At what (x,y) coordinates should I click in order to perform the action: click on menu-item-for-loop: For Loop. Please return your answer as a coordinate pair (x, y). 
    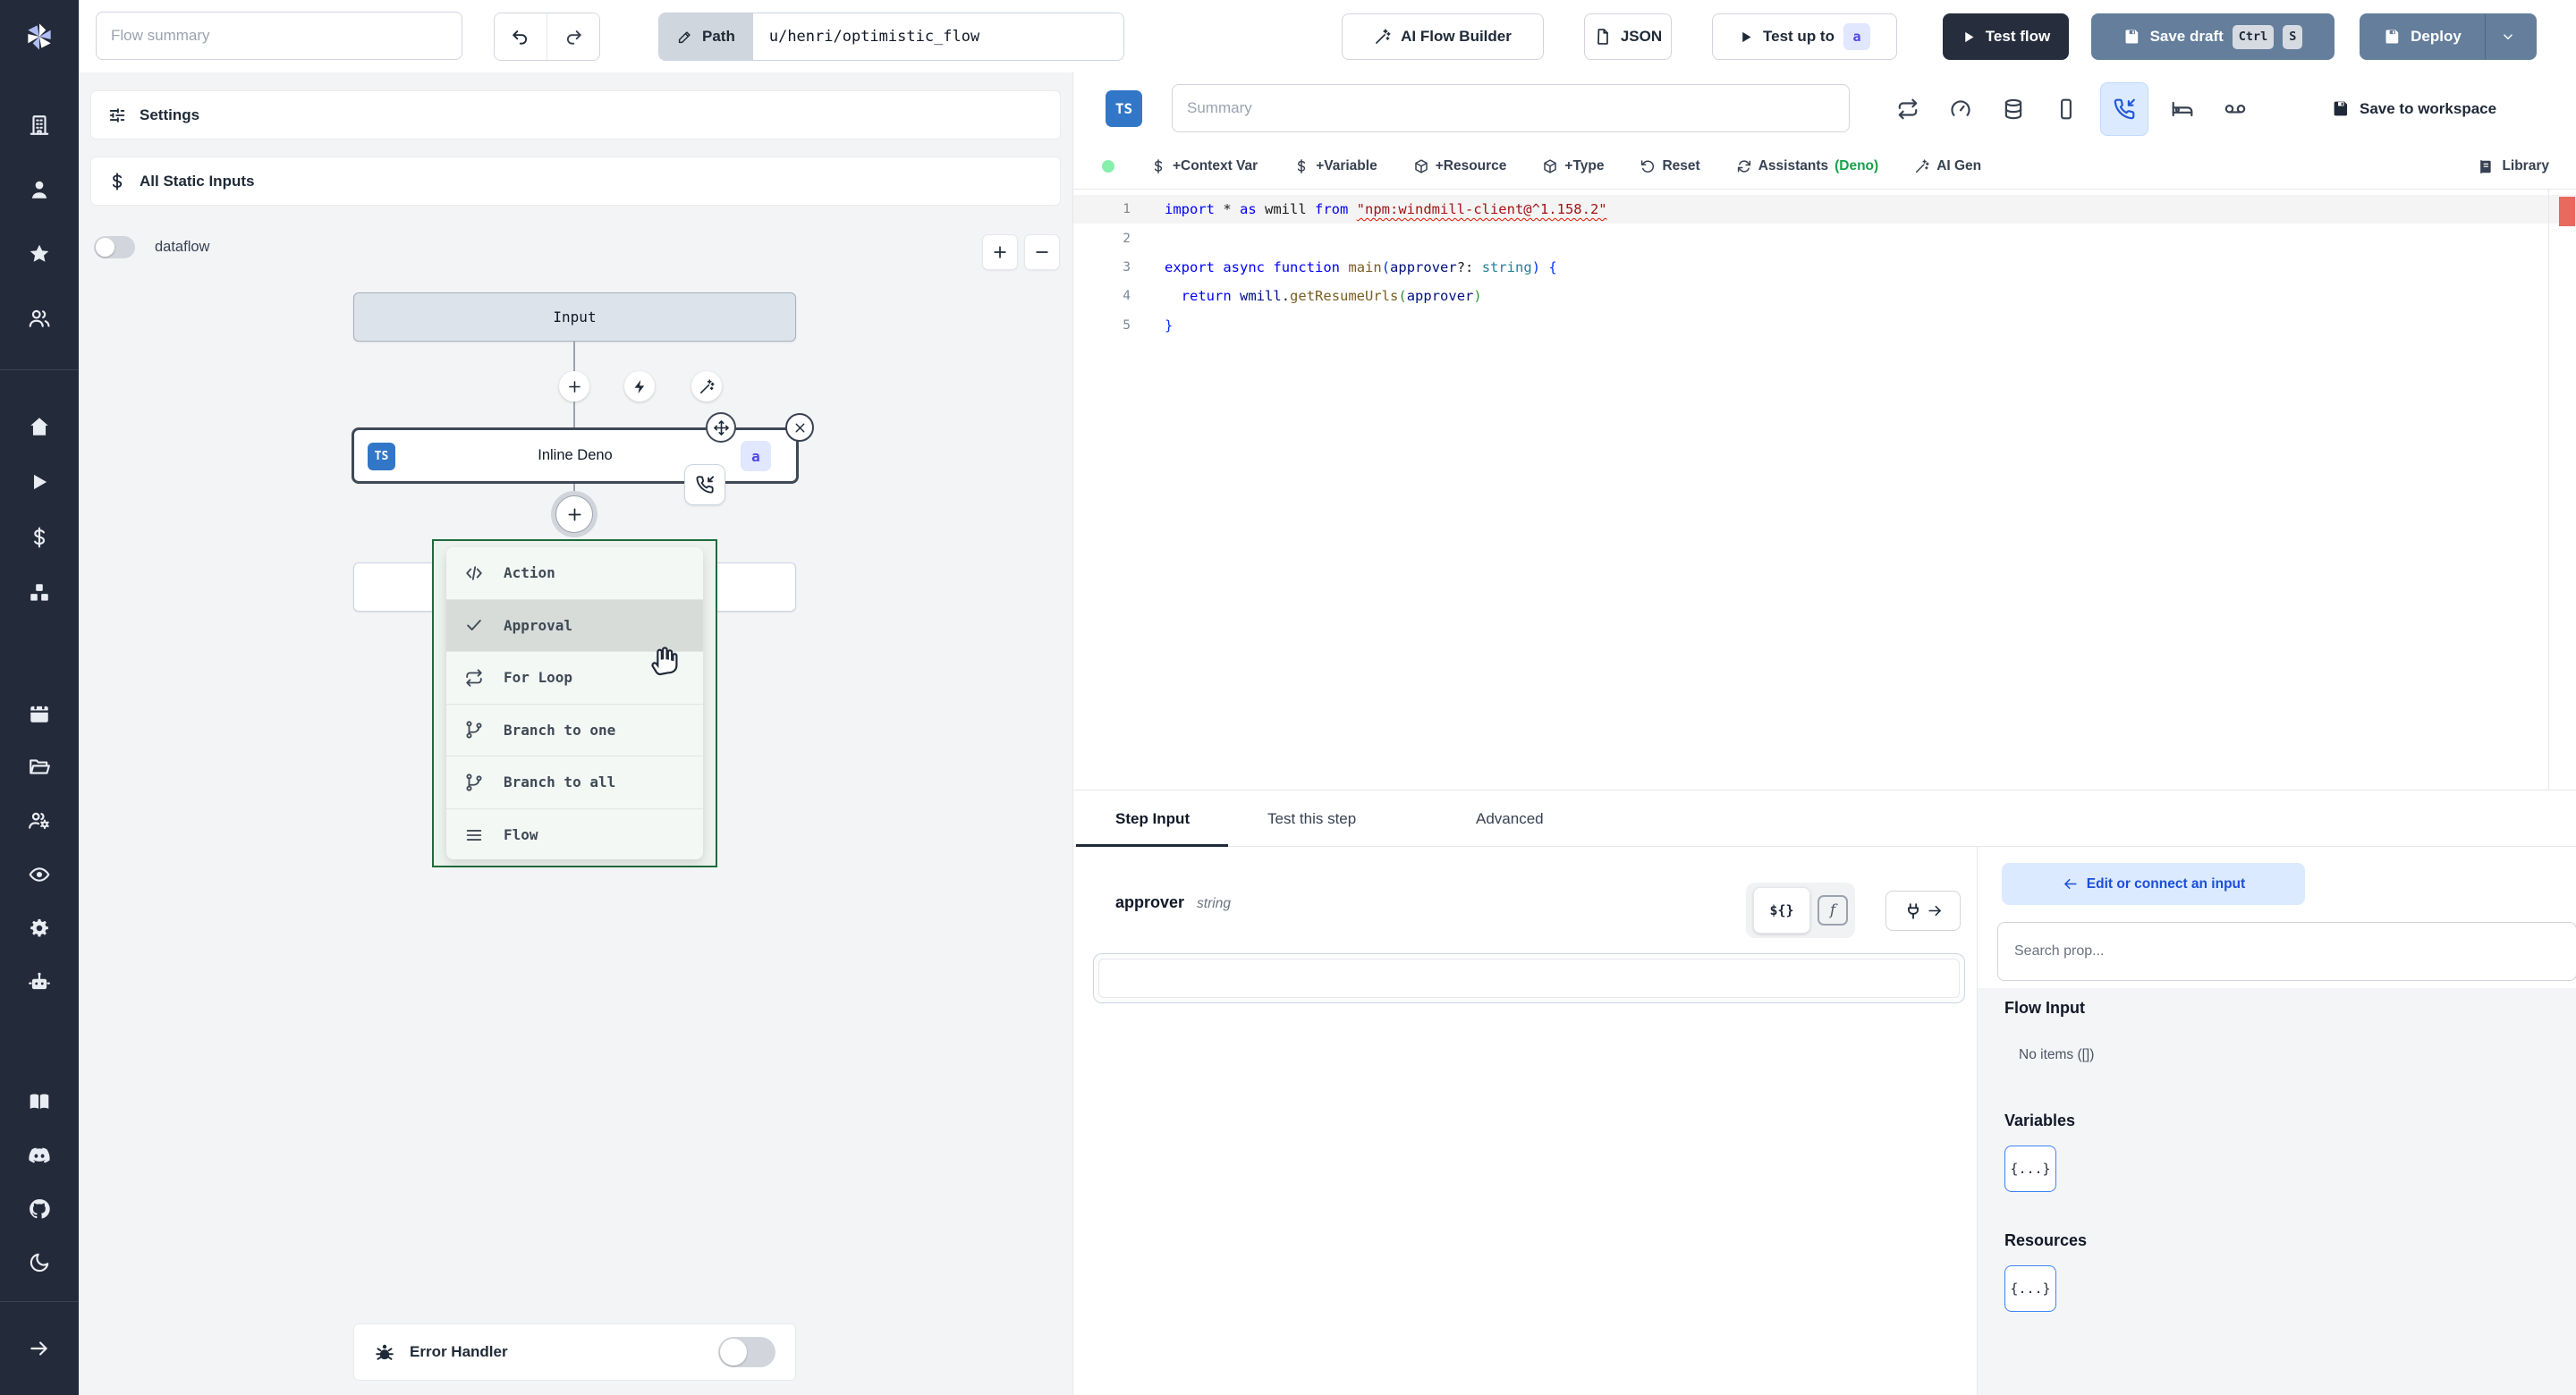
    Looking at the image, I should click on (574, 678).